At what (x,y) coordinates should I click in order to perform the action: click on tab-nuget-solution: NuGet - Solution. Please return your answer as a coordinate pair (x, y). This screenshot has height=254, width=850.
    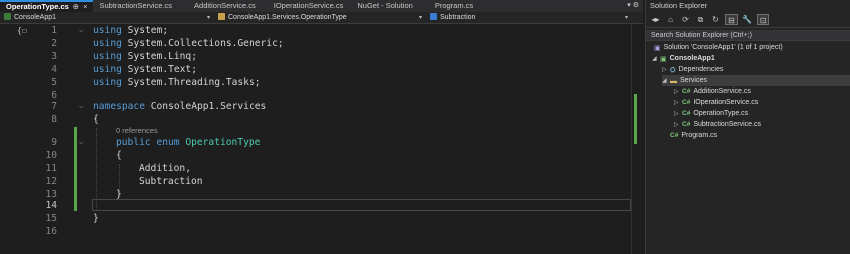
    Looking at the image, I should click on (384, 6).